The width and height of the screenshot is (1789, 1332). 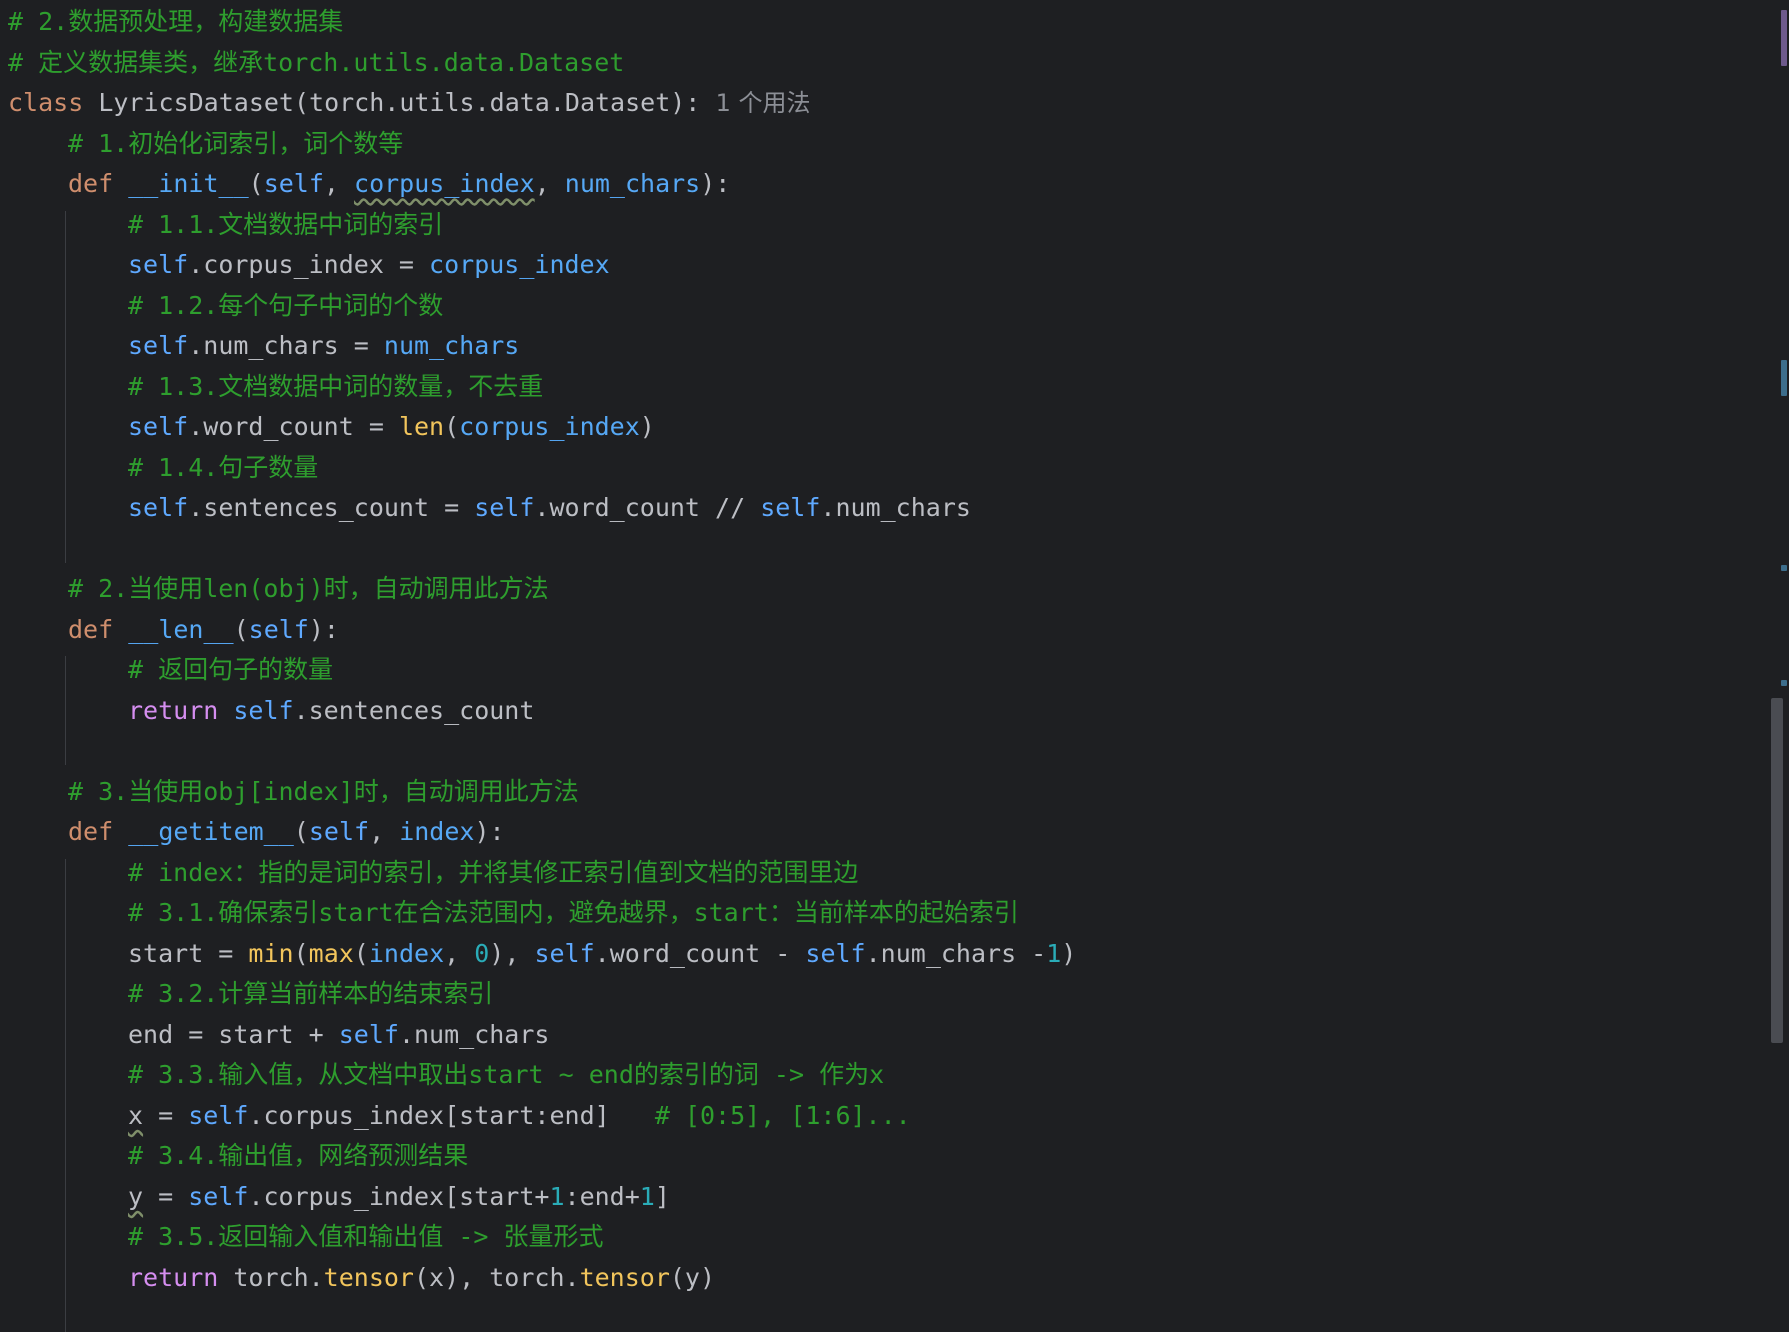 What do you see at coordinates (883, 589) in the screenshot?
I see `code-line: # 2.当使用len(obj)时，自动调用此方法` at bounding box center [883, 589].